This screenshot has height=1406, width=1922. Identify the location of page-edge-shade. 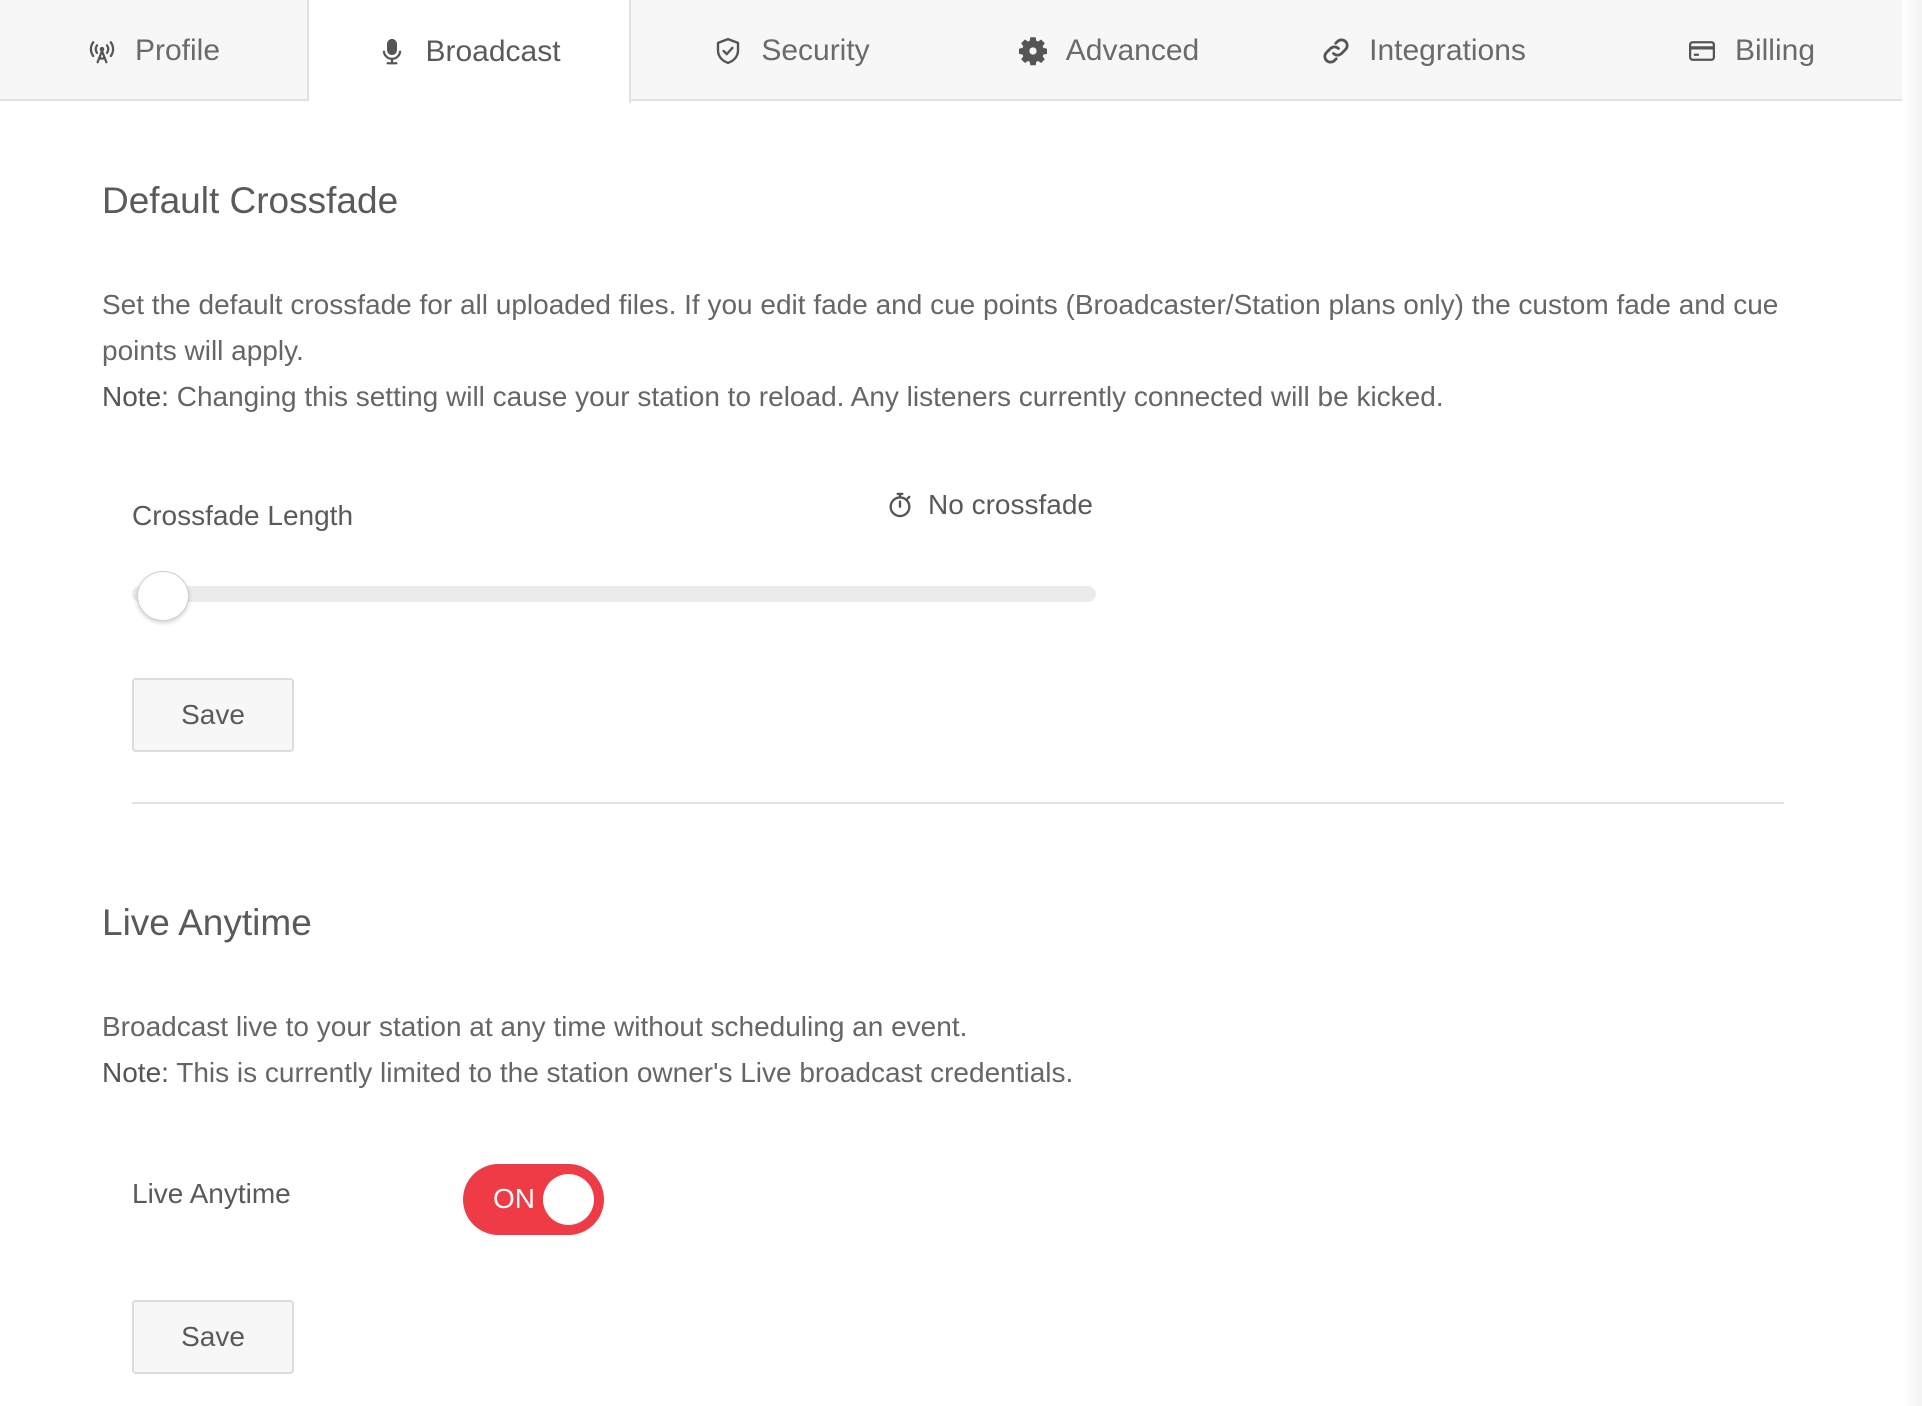
(1912, 703).